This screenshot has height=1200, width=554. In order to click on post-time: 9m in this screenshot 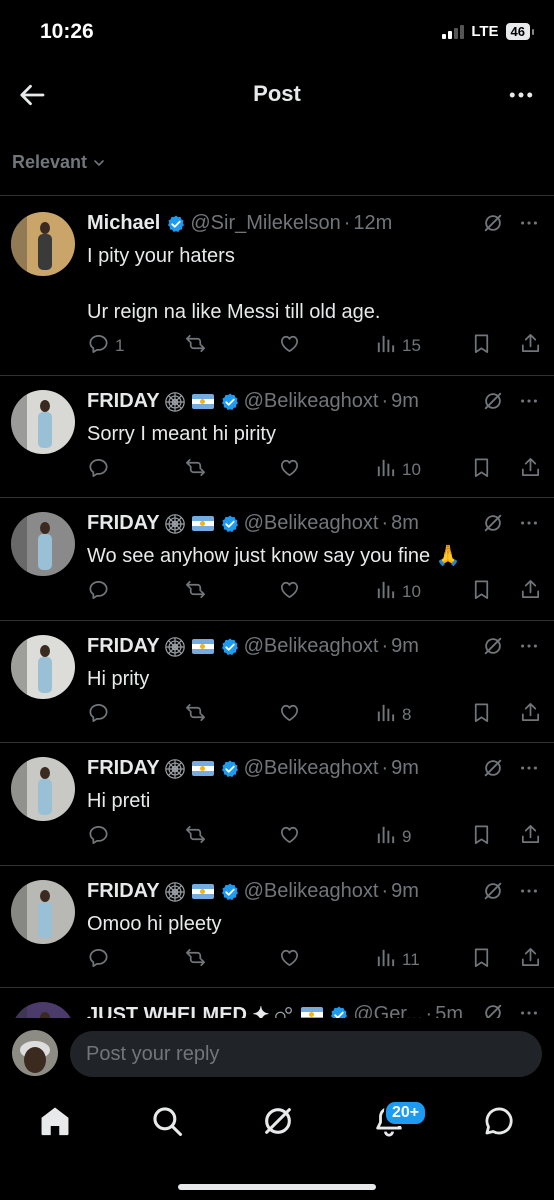, I will do `click(405, 891)`.